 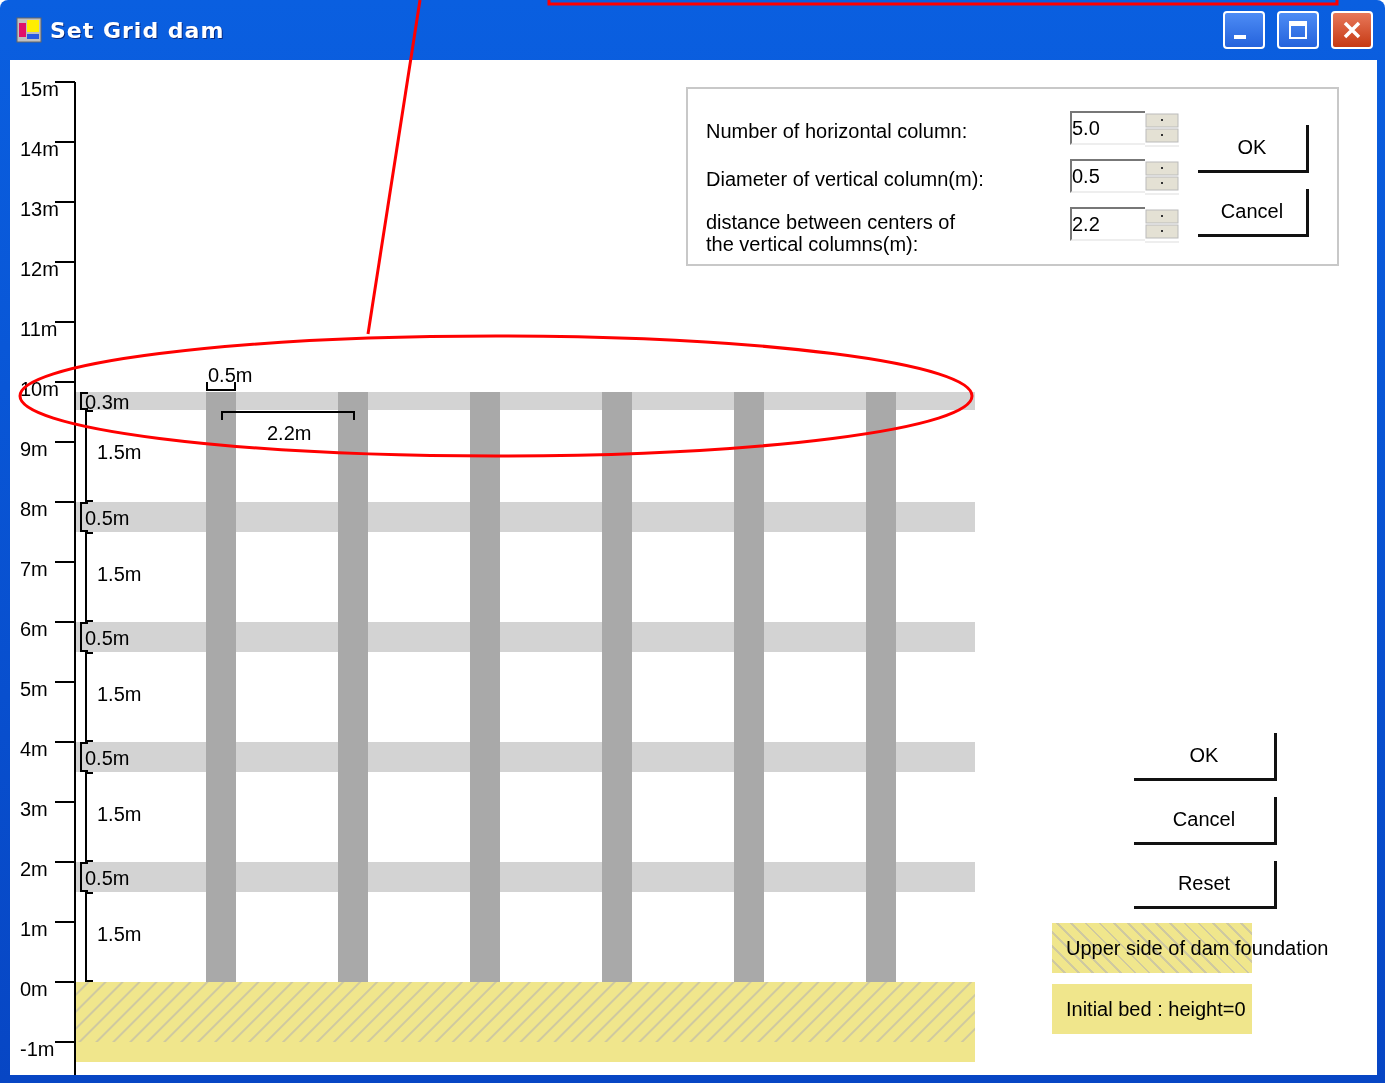 I want to click on axis-label: 14m, so click(x=39, y=149).